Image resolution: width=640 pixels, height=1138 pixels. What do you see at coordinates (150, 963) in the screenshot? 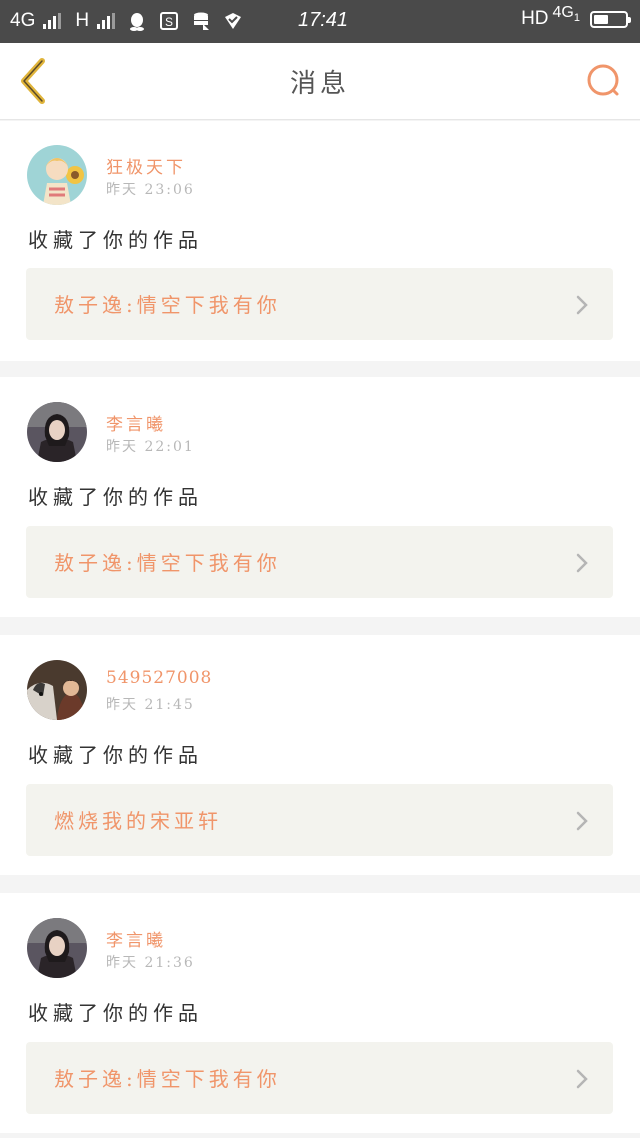
I see `timestamp: 昨天 21:36` at bounding box center [150, 963].